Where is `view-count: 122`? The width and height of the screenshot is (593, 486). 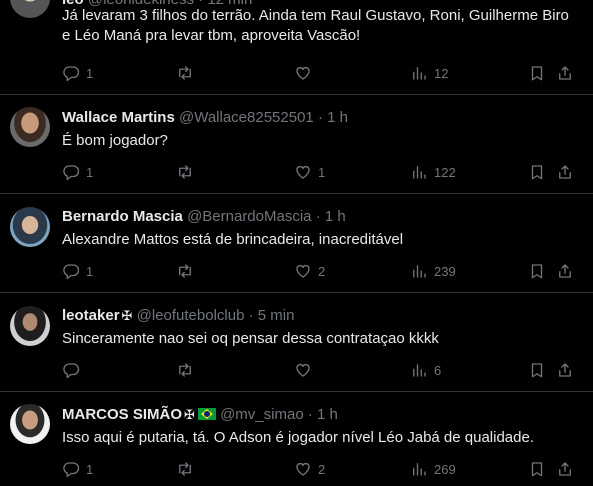
view-count: 122 is located at coordinates (445, 172).